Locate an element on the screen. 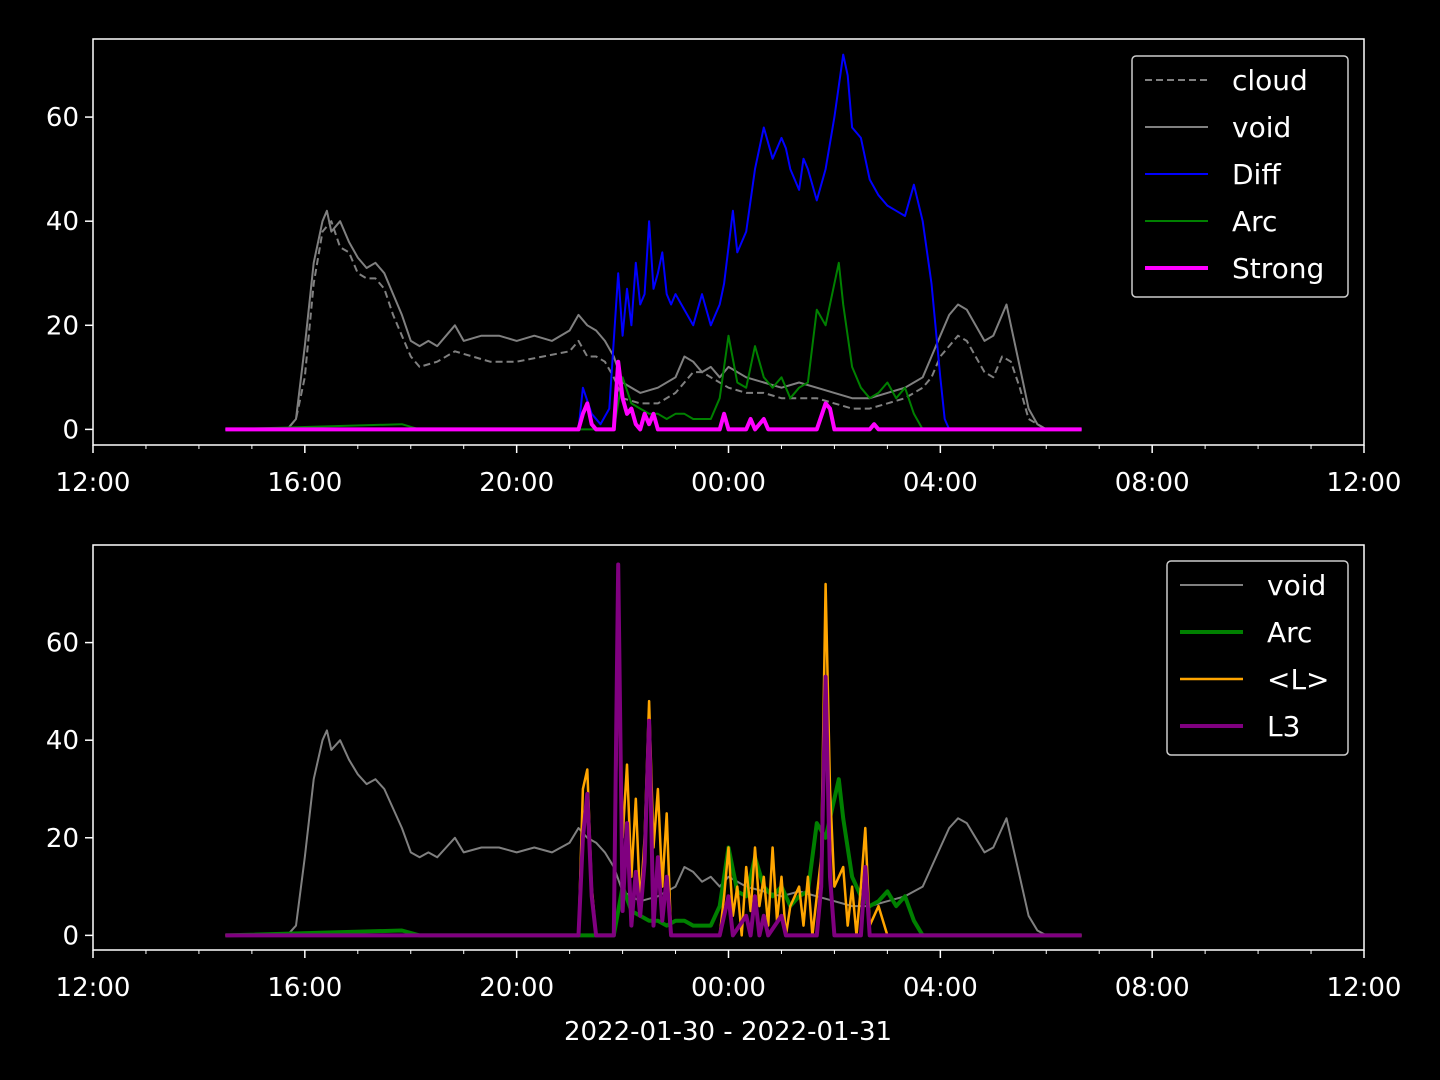 The image size is (1440, 1080). legend-label: Diff is located at coordinates (1256, 174).